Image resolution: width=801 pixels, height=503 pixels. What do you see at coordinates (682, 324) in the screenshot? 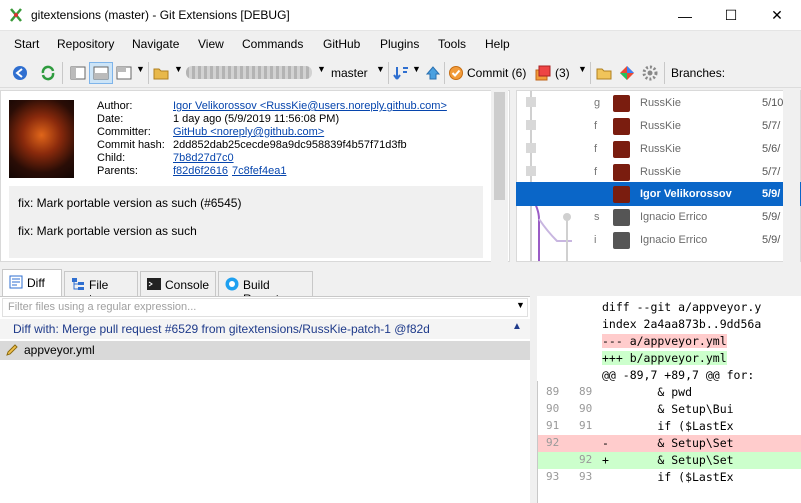
I see `diff-line-text: index 2a4aa873b..9dd56a` at bounding box center [682, 324].